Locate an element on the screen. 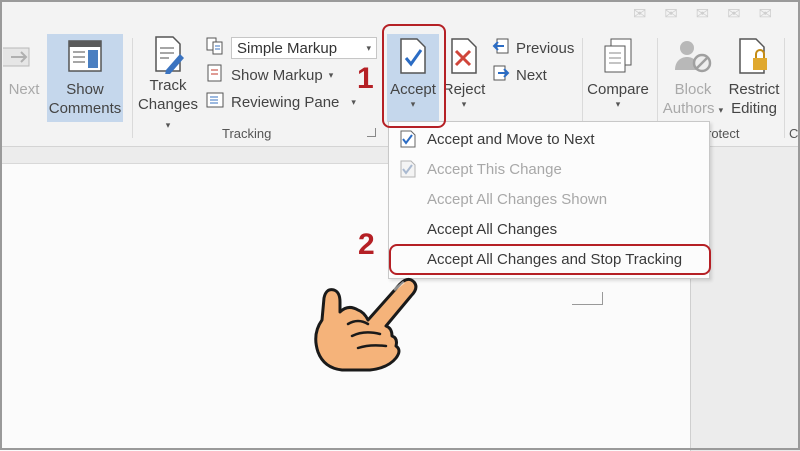 This screenshot has height=451, width=800. show-comments-line2: Comments is located at coordinates (85, 108).